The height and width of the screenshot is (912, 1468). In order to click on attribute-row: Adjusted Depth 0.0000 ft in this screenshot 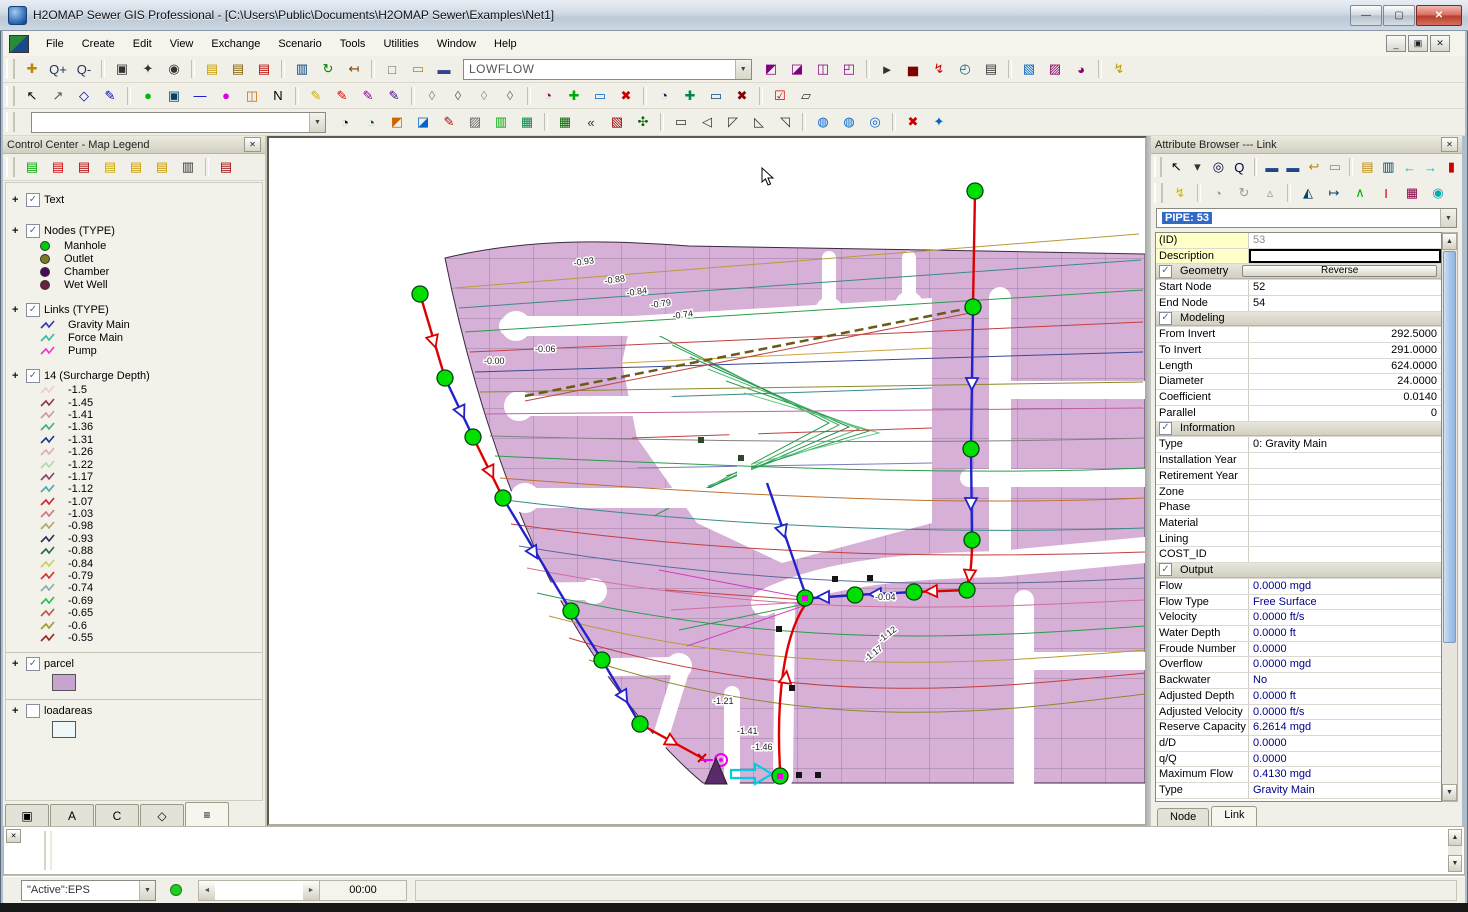, I will do `click(1298, 696)`.